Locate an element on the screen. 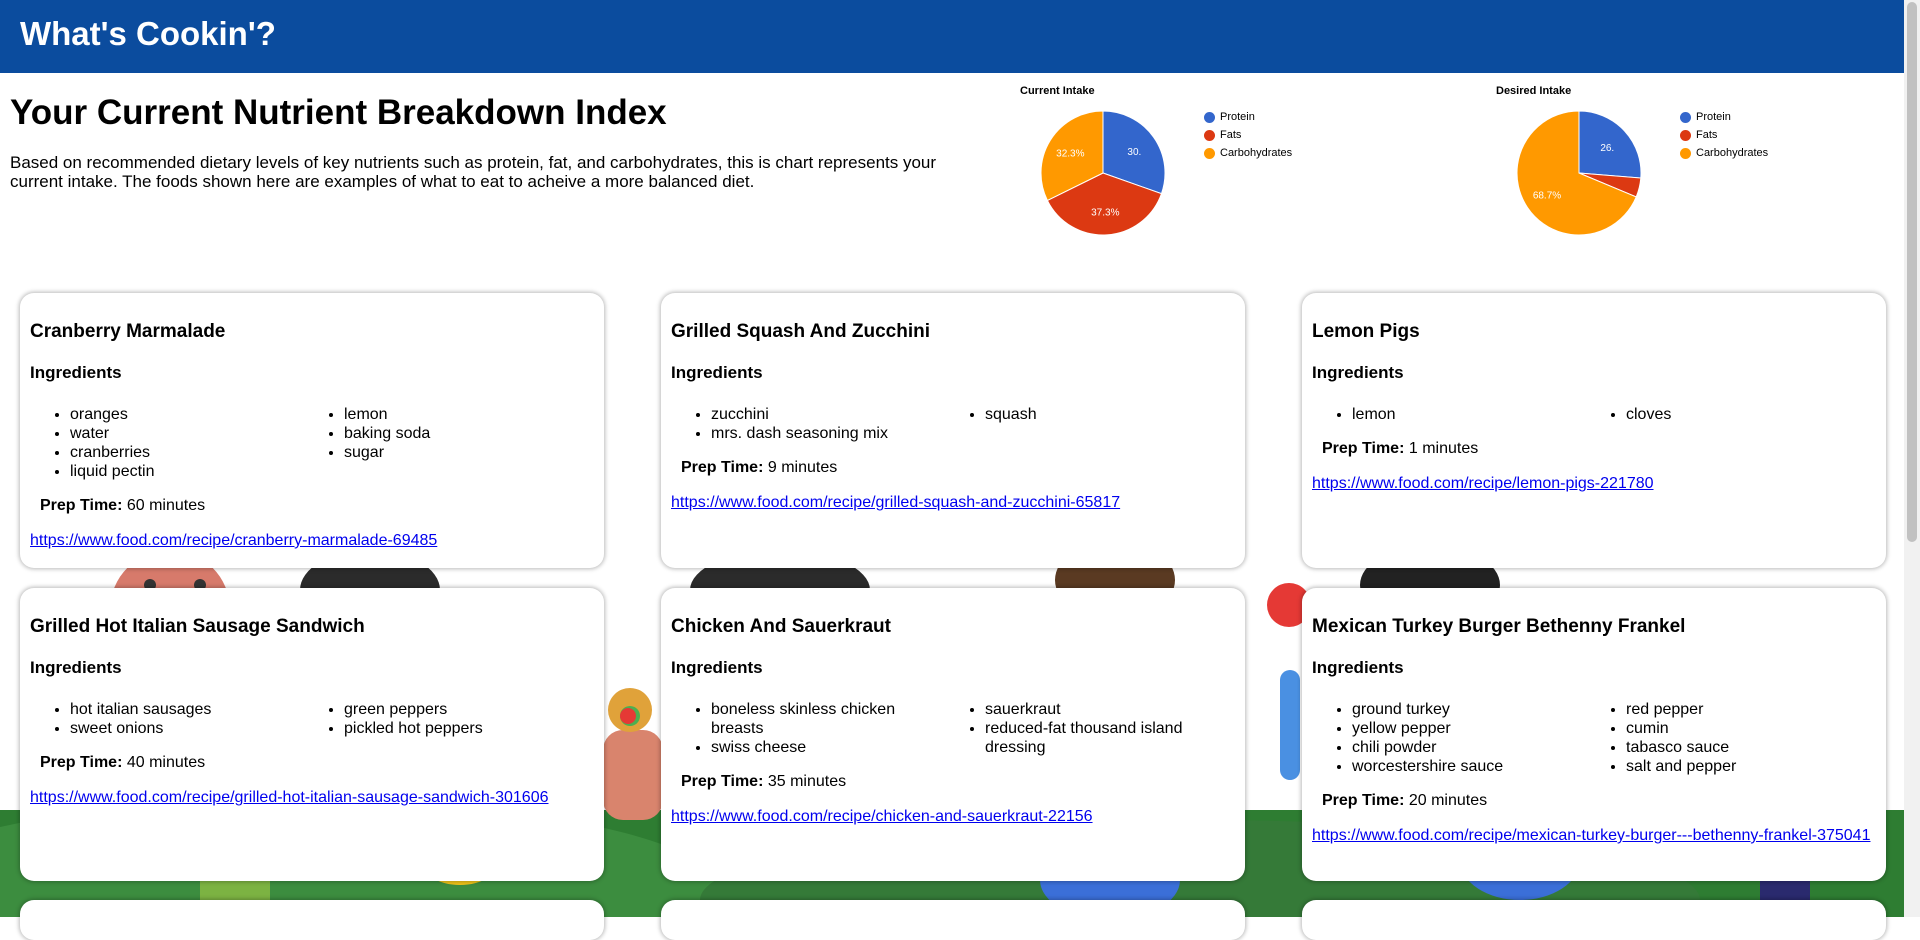  ingredient-list: hot italian sausagessweet onions is located at coordinates (167, 719).